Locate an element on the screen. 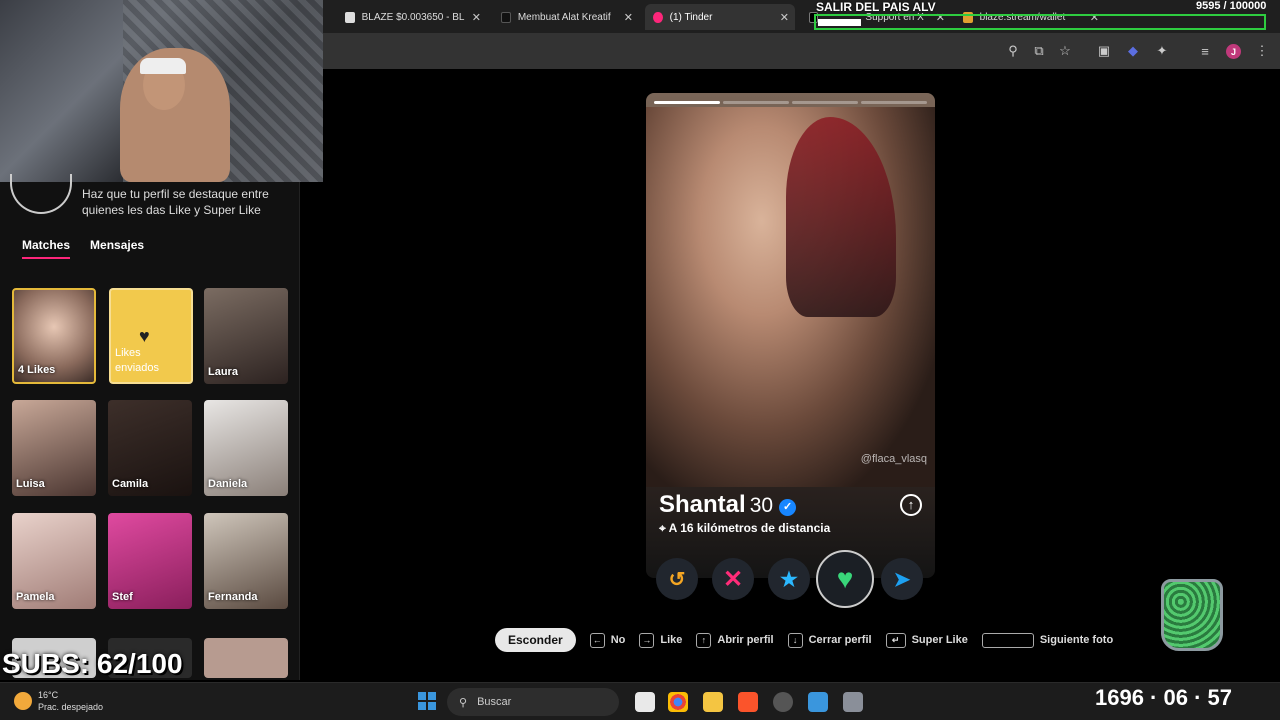  photo-hair is located at coordinates (841, 217).